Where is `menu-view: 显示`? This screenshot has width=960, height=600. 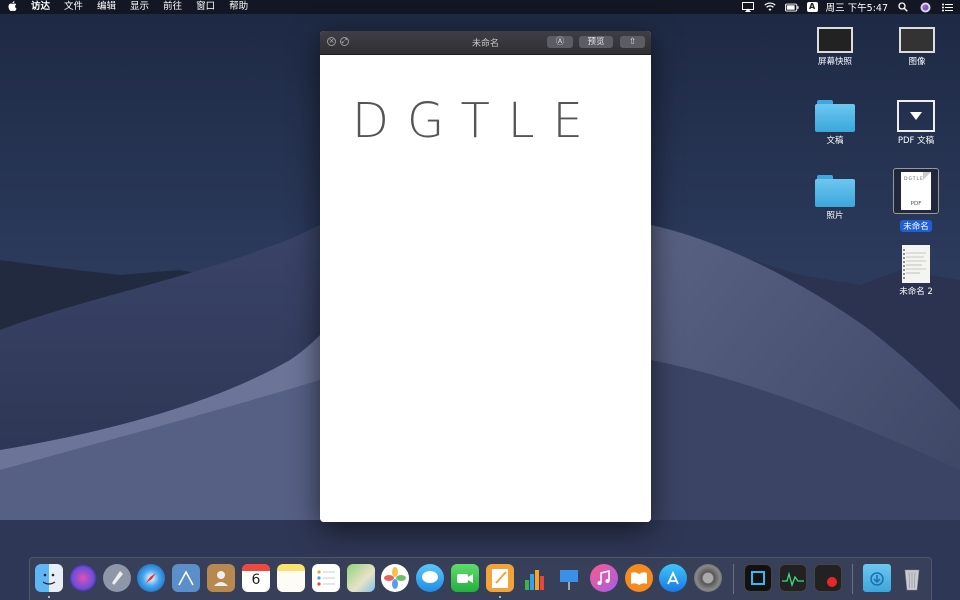 menu-view: 显示 is located at coordinates (139, 7).